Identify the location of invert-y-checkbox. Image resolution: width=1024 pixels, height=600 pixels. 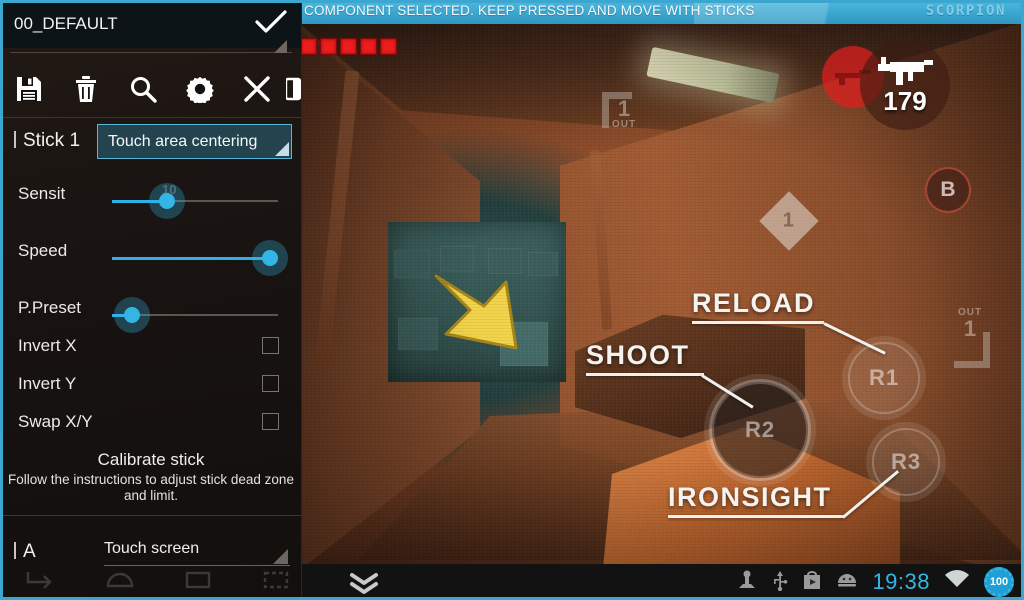
(270, 383).